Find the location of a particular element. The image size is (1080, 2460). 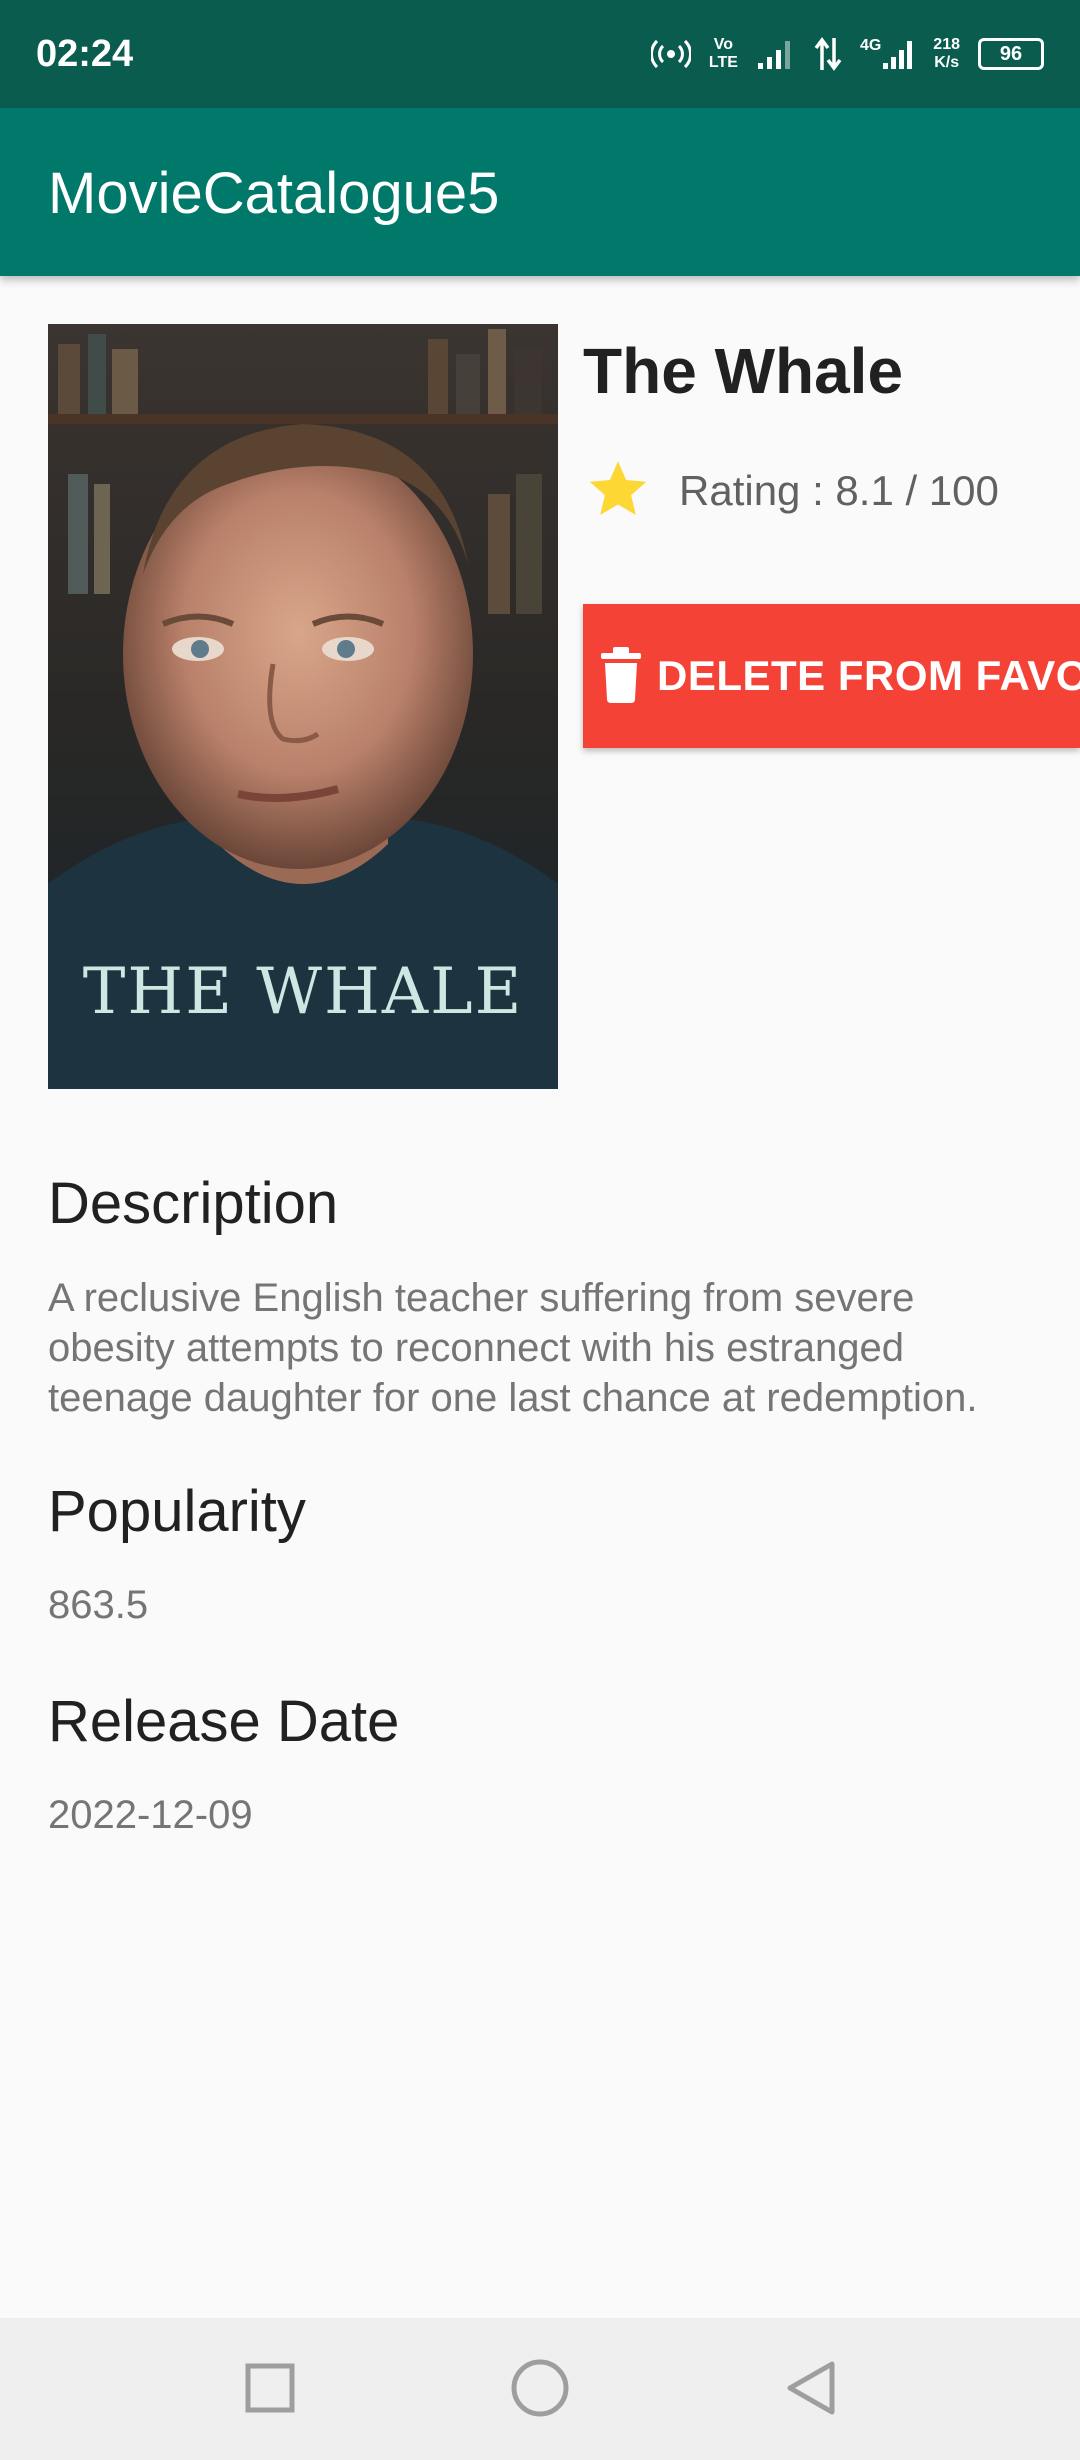

release-date-value: 2022-12-09 is located at coordinates (150, 1815).